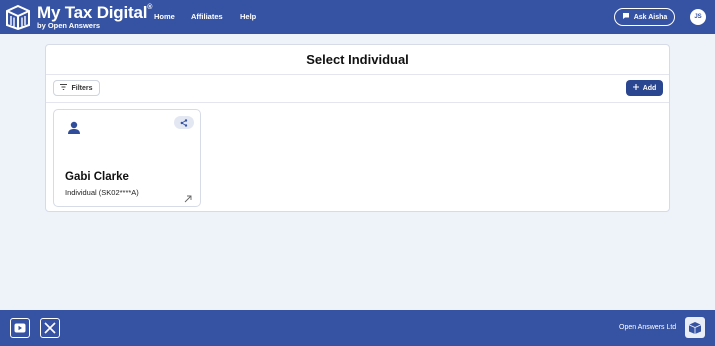  What do you see at coordinates (648, 327) in the screenshot?
I see `footer-company-name: Open Answers Ltd` at bounding box center [648, 327].